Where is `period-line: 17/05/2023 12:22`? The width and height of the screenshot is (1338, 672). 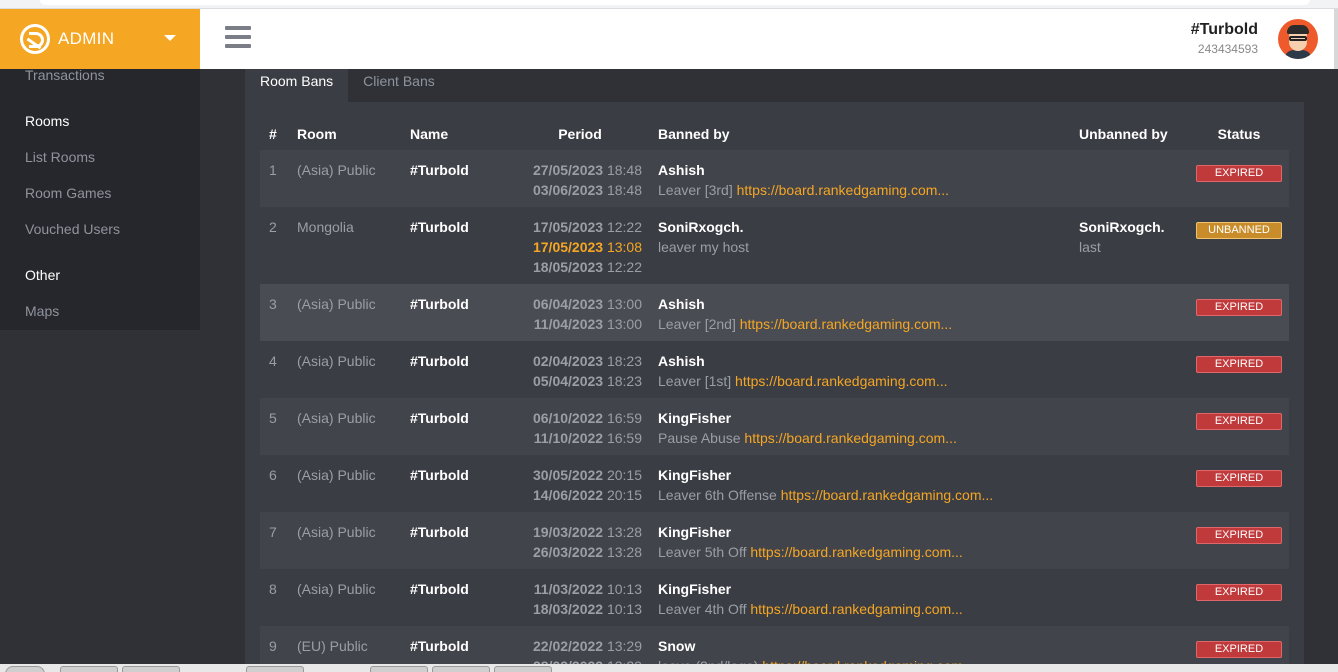
period-line: 17/05/2023 12:22 is located at coordinates (572, 227).